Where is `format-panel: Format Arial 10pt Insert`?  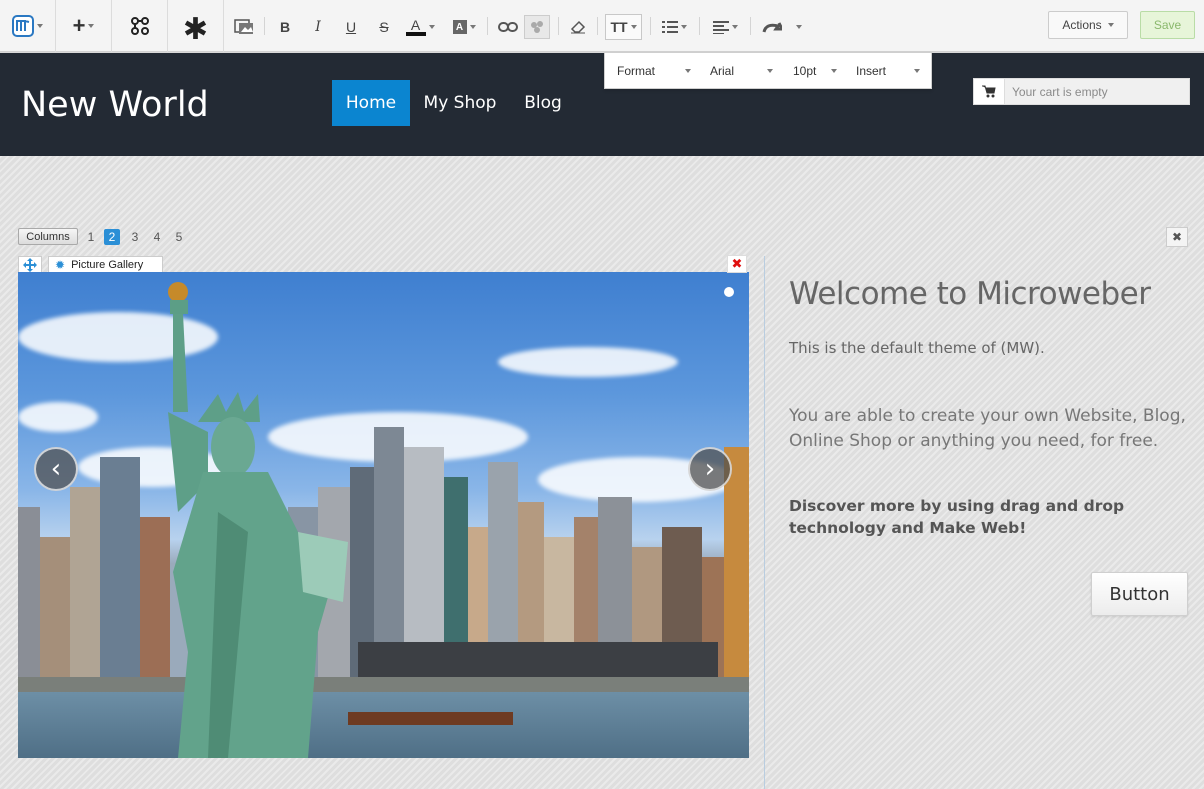 format-panel: Format Arial 10pt Insert is located at coordinates (768, 70).